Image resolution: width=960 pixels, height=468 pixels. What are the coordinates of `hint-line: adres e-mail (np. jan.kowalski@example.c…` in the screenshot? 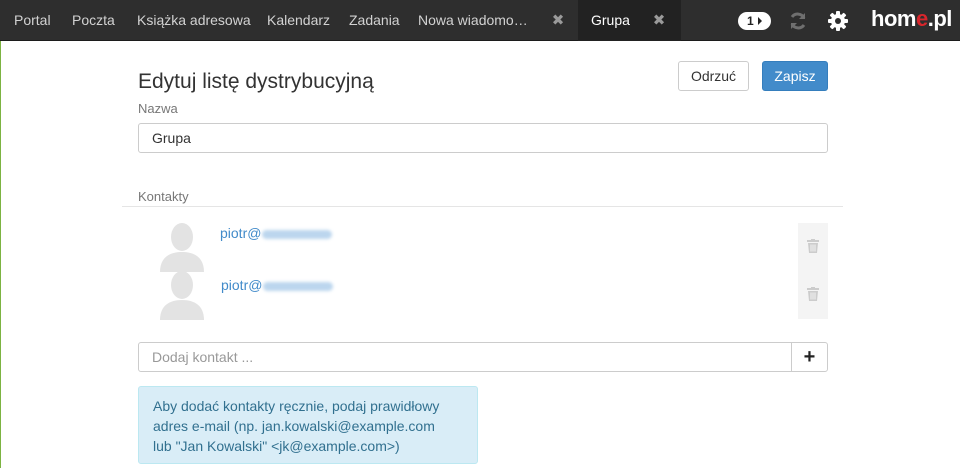 It's located at (294, 426).